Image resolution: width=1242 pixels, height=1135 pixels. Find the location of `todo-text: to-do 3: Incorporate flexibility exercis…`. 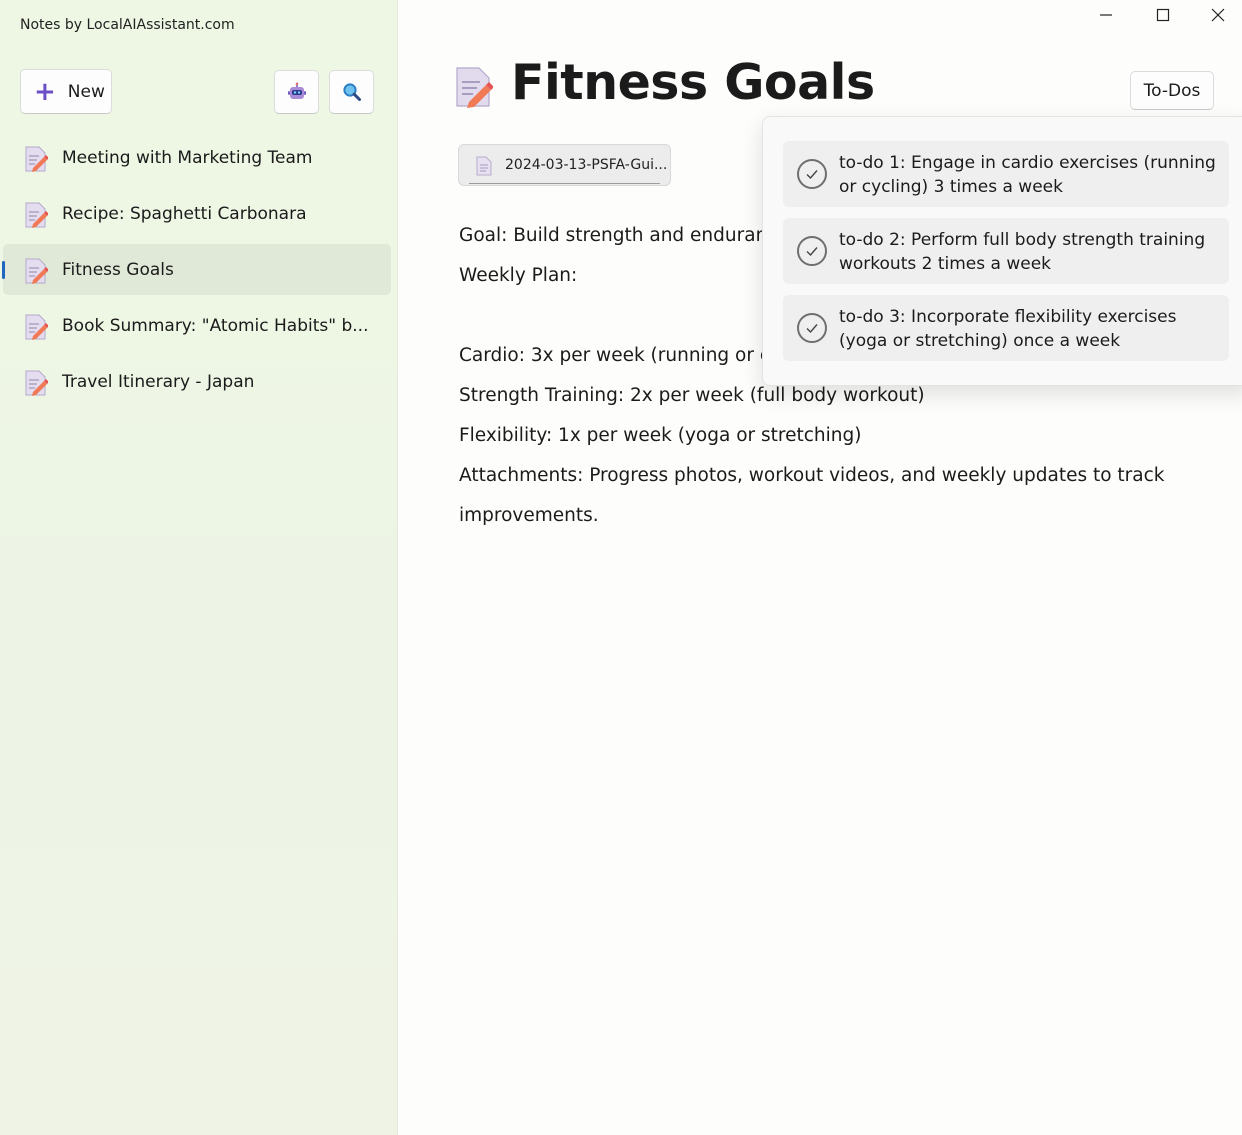

todo-text: to-do 3: Incorporate flexibility exercis… is located at coordinates (1008, 329).